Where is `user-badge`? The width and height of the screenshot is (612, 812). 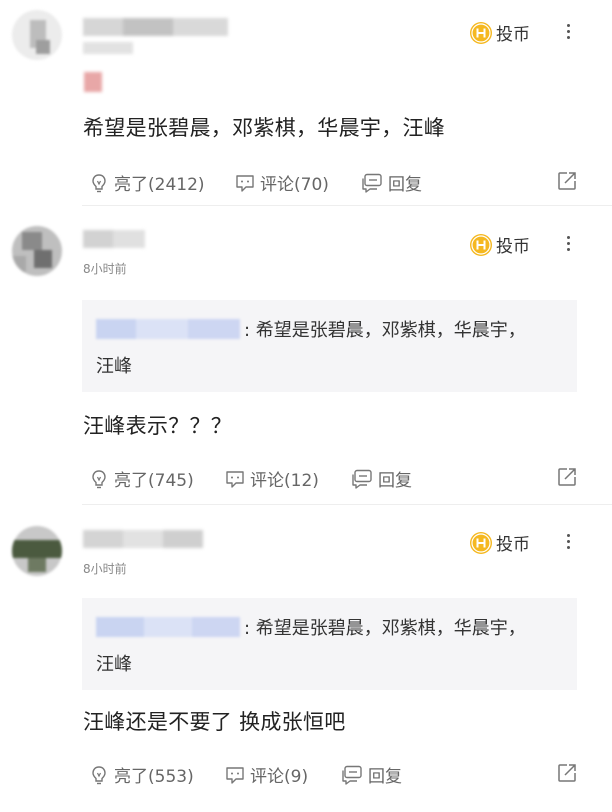
user-badge is located at coordinates (93, 82).